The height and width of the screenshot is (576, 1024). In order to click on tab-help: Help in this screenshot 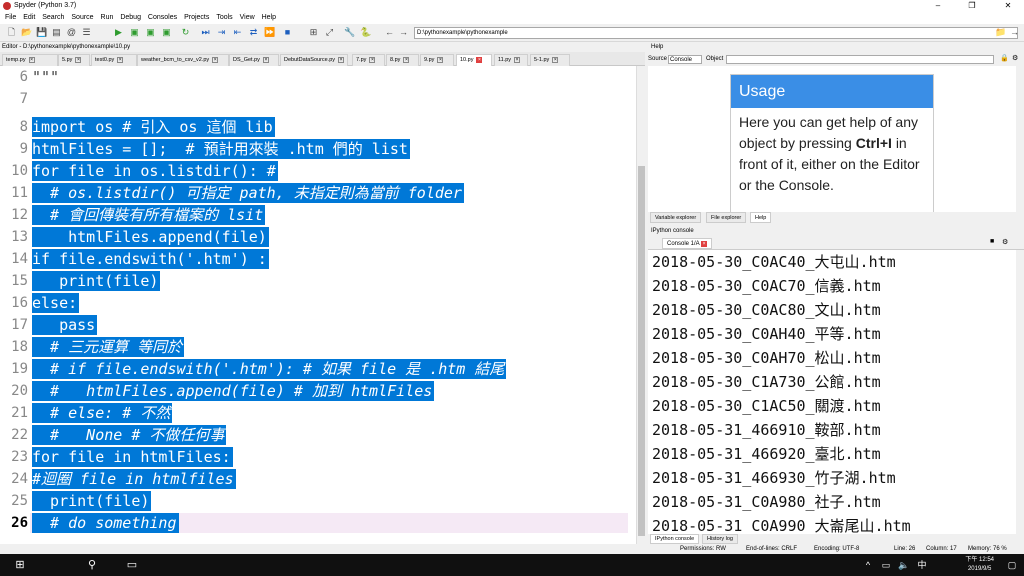, I will do `click(761, 217)`.